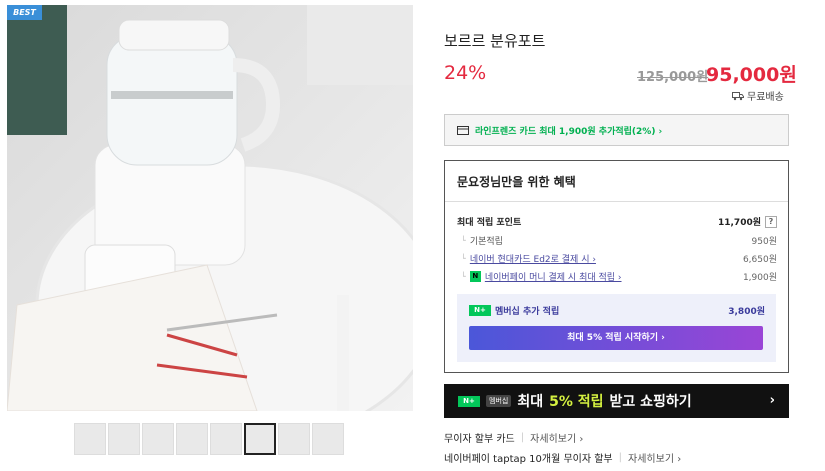 This screenshot has width=825, height=471. Describe the element at coordinates (765, 97) in the screenshot. I see `shipping-label: 무료배송` at that location.